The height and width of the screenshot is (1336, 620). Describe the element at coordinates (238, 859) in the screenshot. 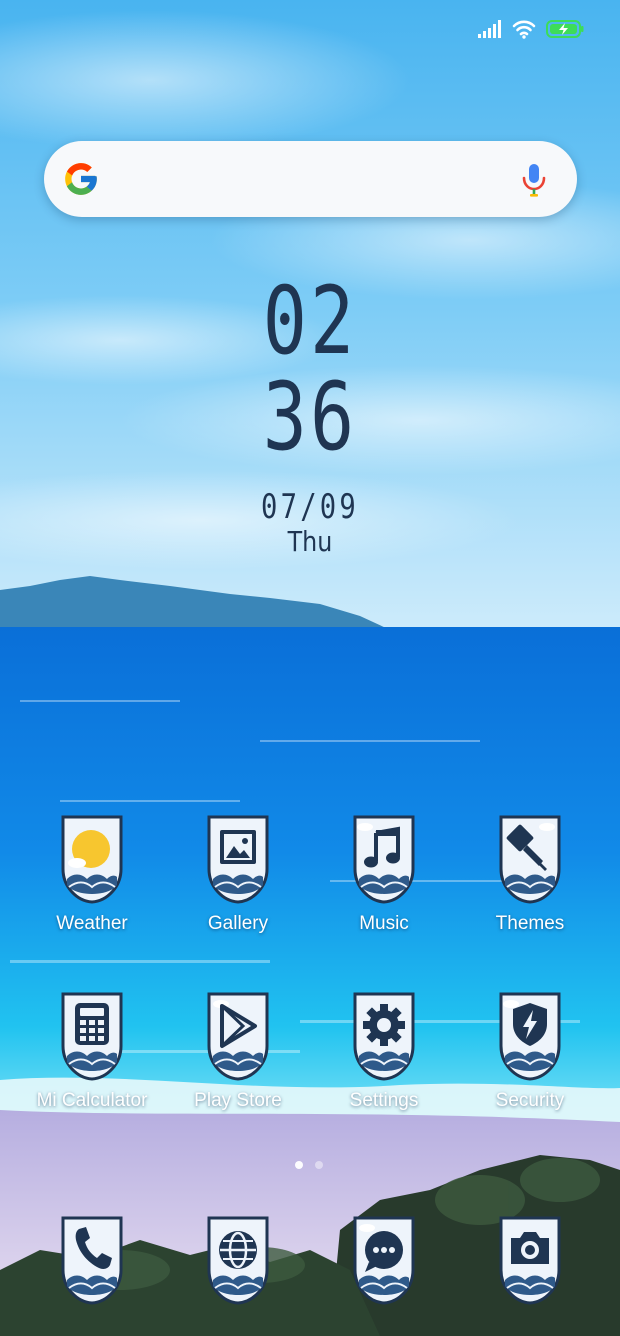

I see `gallery-image-icon` at that location.